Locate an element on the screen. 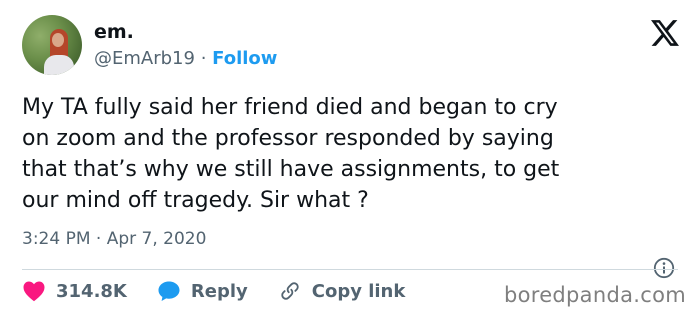 The width and height of the screenshot is (700, 318). reply-button: Reply is located at coordinates (202, 291).